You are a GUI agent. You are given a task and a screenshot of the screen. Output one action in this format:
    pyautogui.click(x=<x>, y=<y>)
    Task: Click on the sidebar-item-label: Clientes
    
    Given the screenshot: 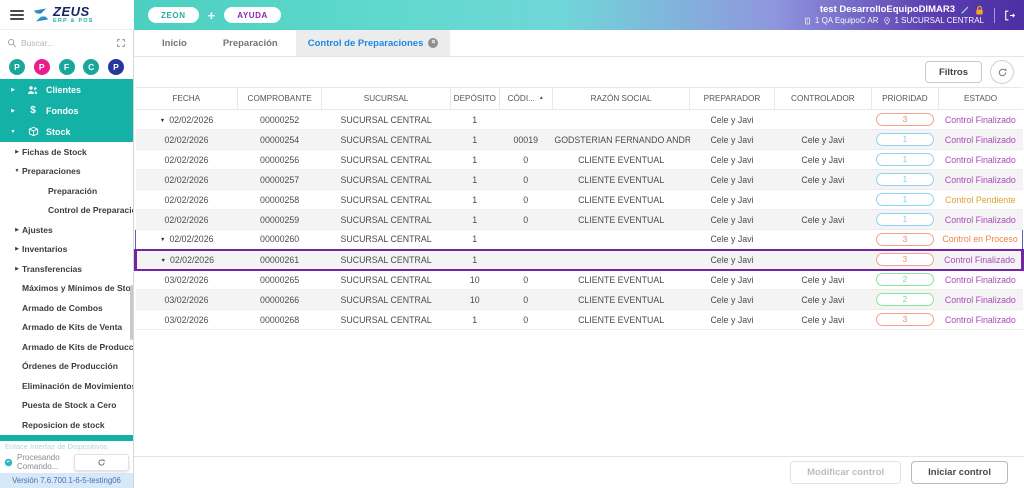 What is the action you would take?
    pyautogui.click(x=64, y=89)
    